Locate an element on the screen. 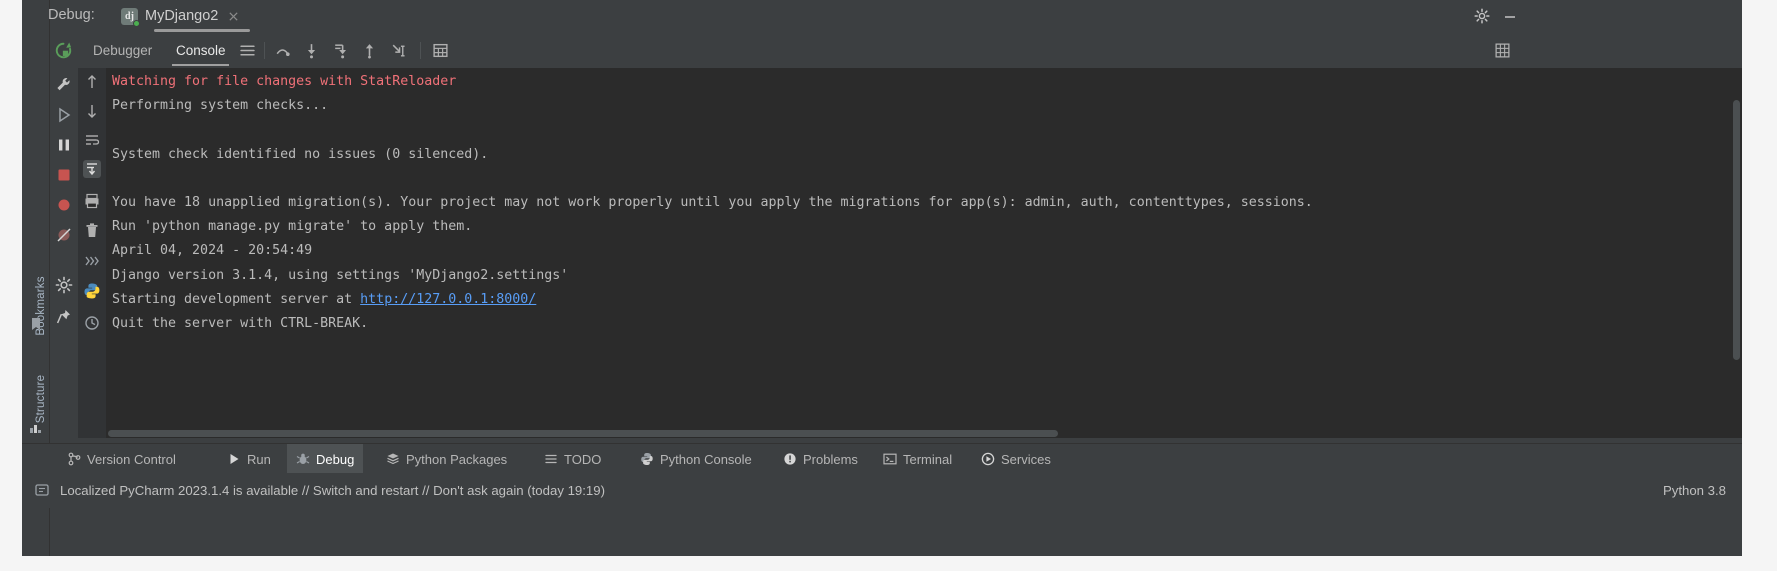  toolbar-separator is located at coordinates (264, 50).